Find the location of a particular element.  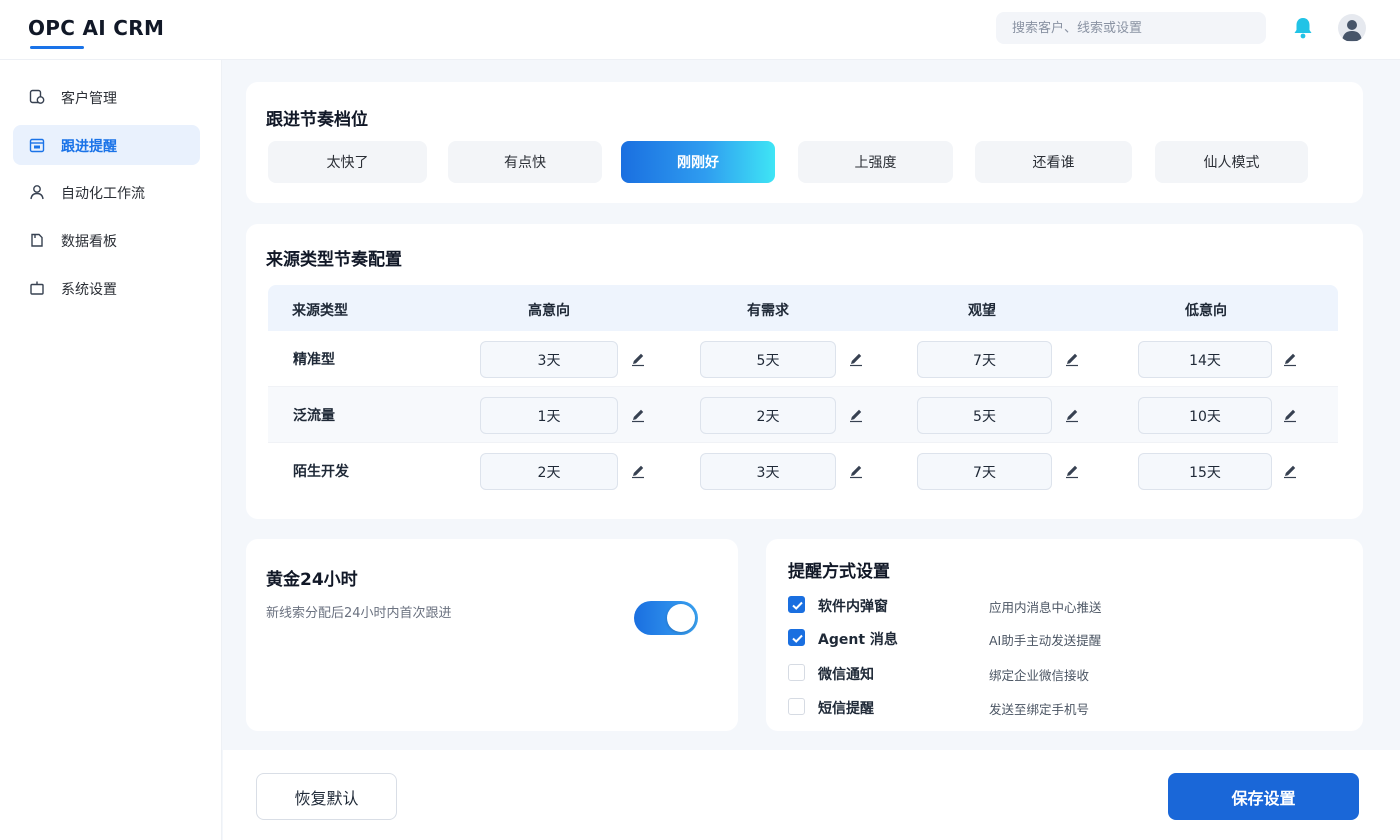

dashboard-icon is located at coordinates (37, 240).